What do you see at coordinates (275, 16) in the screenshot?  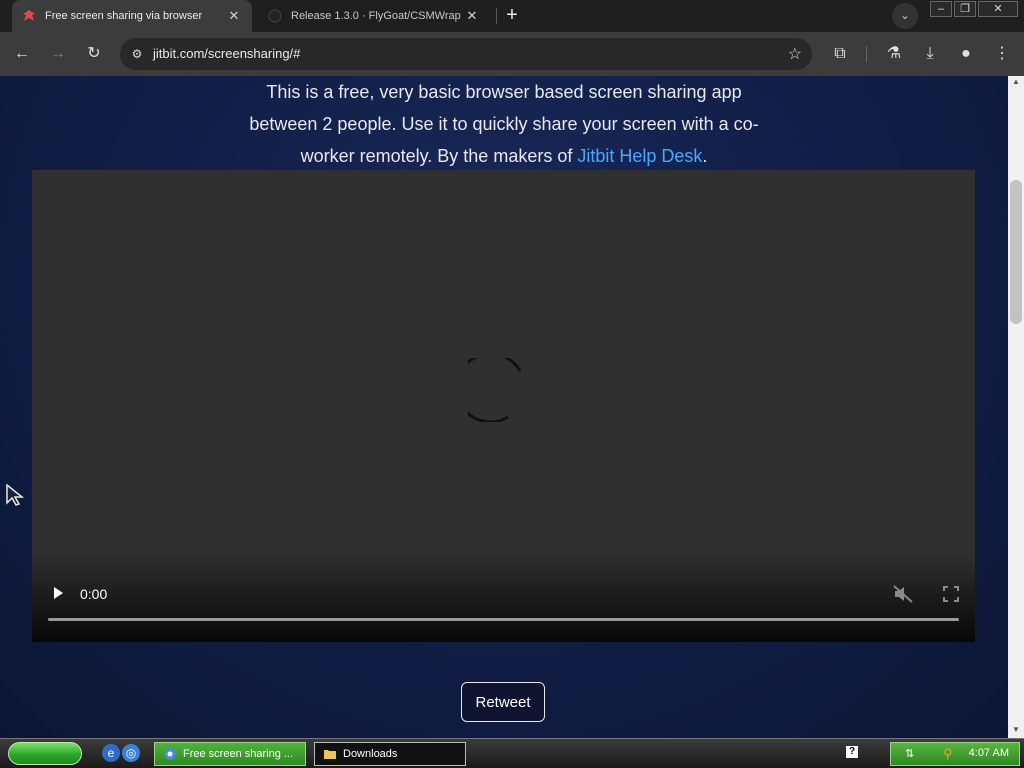 I see `github-icon` at bounding box center [275, 16].